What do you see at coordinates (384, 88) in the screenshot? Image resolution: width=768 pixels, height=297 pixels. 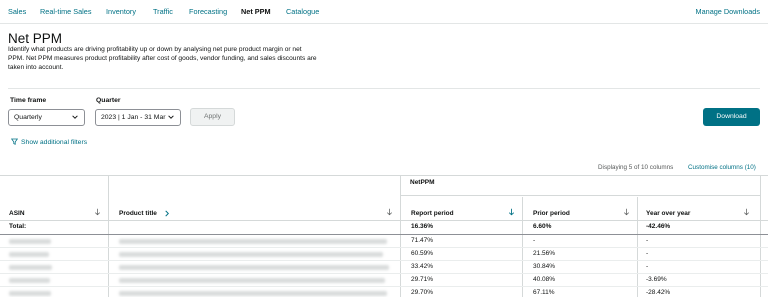 I see `section-divider` at bounding box center [384, 88].